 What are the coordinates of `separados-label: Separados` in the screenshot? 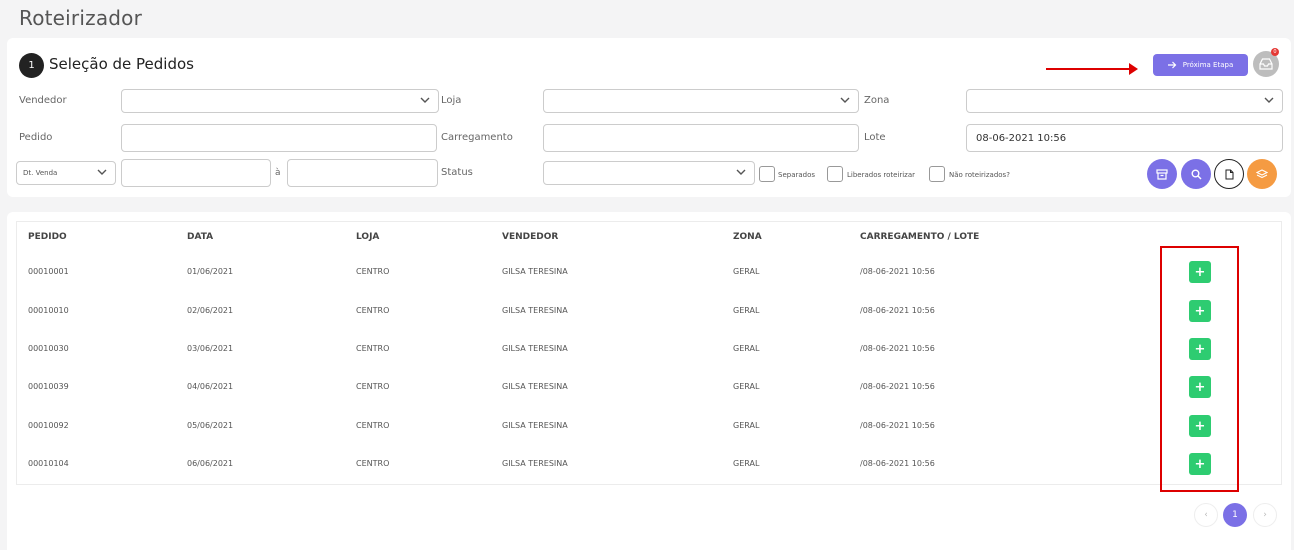 It's located at (797, 175).